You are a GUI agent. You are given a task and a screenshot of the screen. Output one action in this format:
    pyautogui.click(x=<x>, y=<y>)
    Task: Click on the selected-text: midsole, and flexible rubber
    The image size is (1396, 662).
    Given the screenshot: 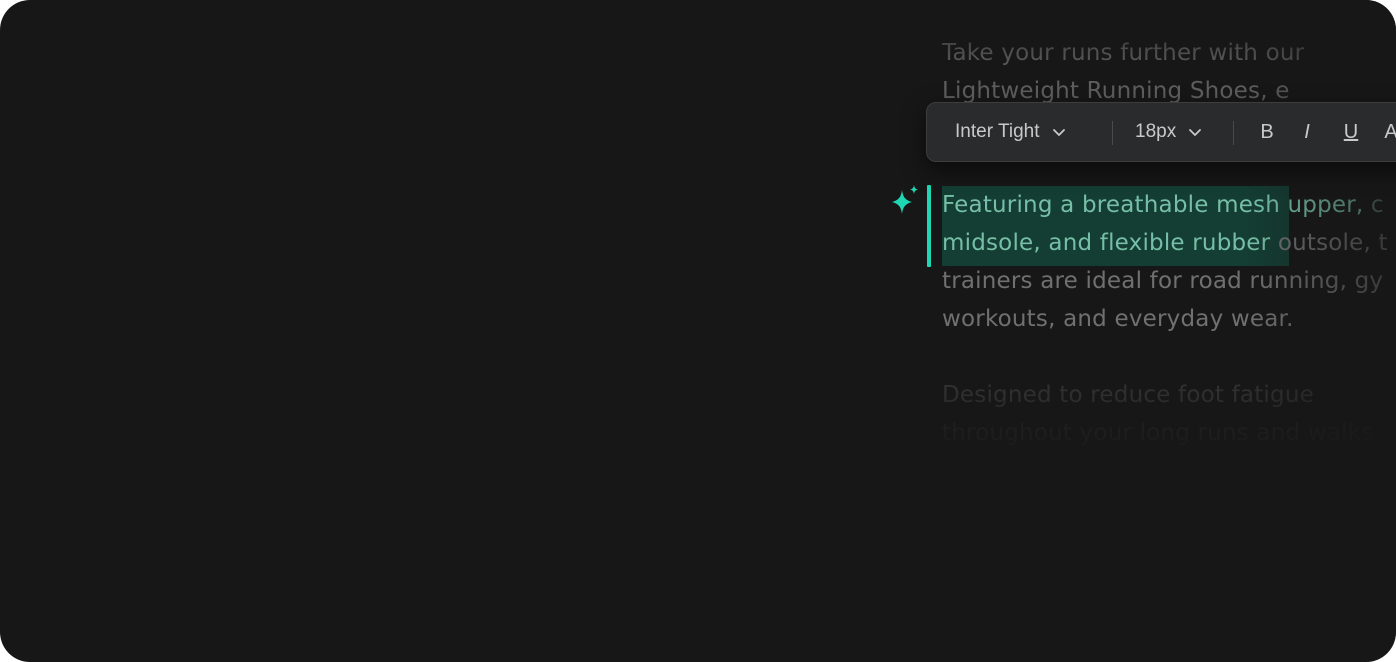 What is the action you would take?
    pyautogui.click(x=1106, y=243)
    